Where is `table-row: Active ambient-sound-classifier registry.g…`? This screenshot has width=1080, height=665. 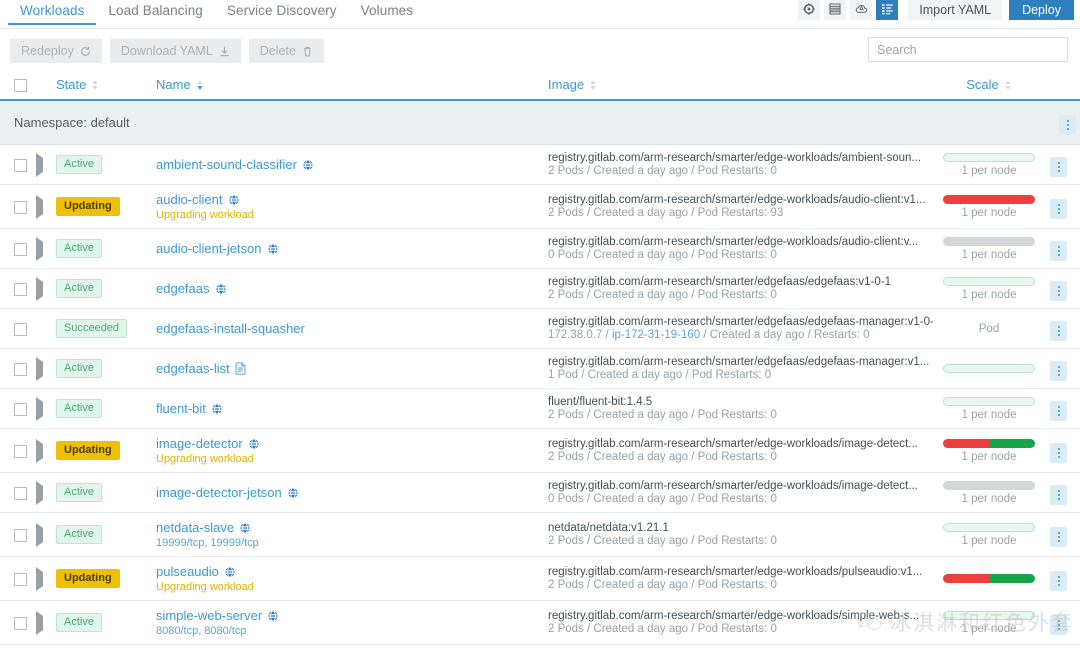 table-row: Active ambient-sound-classifier registry.g… is located at coordinates (540, 165).